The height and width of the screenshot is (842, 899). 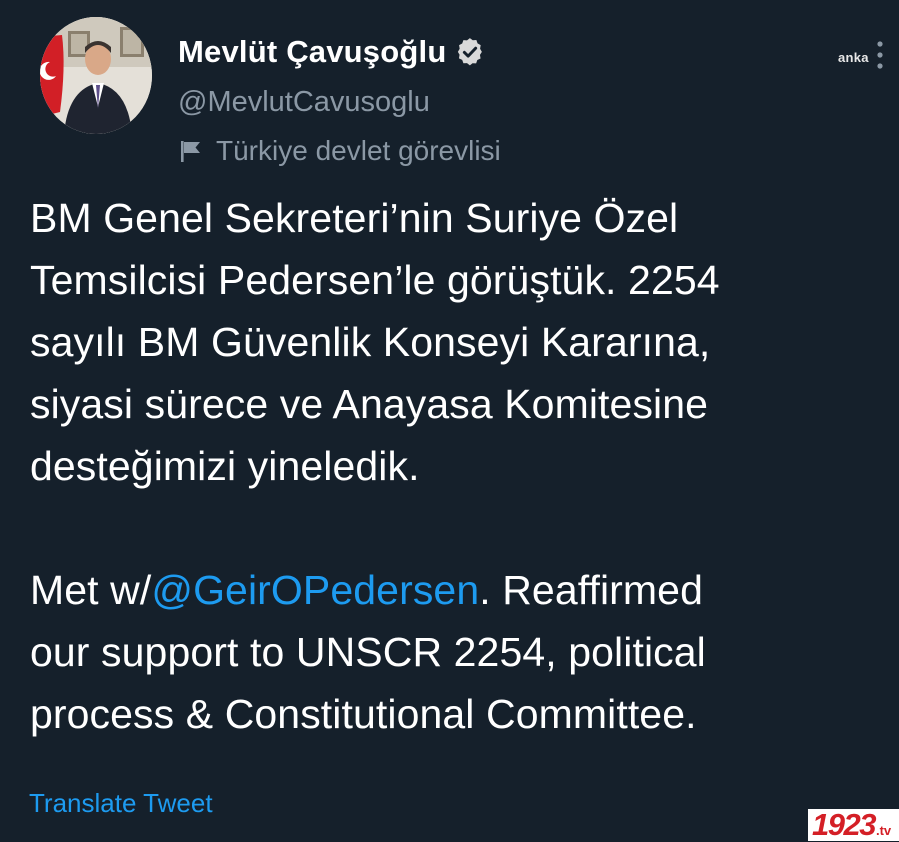 I want to click on logo-suffix: .tv, so click(x=883, y=830).